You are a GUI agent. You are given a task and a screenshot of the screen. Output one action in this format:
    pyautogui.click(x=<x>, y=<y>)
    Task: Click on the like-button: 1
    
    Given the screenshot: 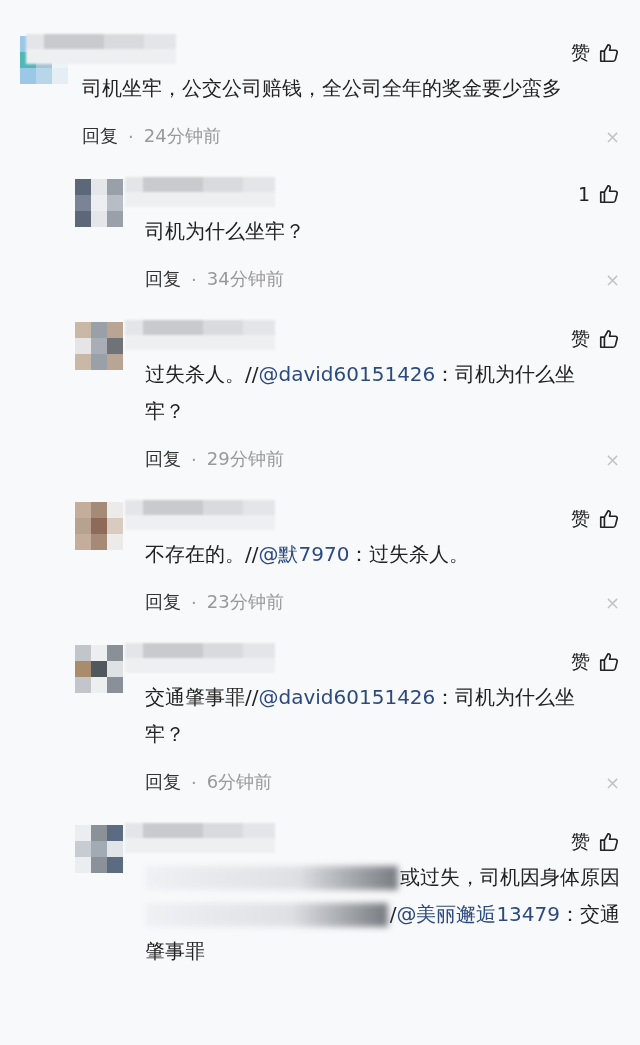 What is the action you would take?
    pyautogui.click(x=598, y=194)
    